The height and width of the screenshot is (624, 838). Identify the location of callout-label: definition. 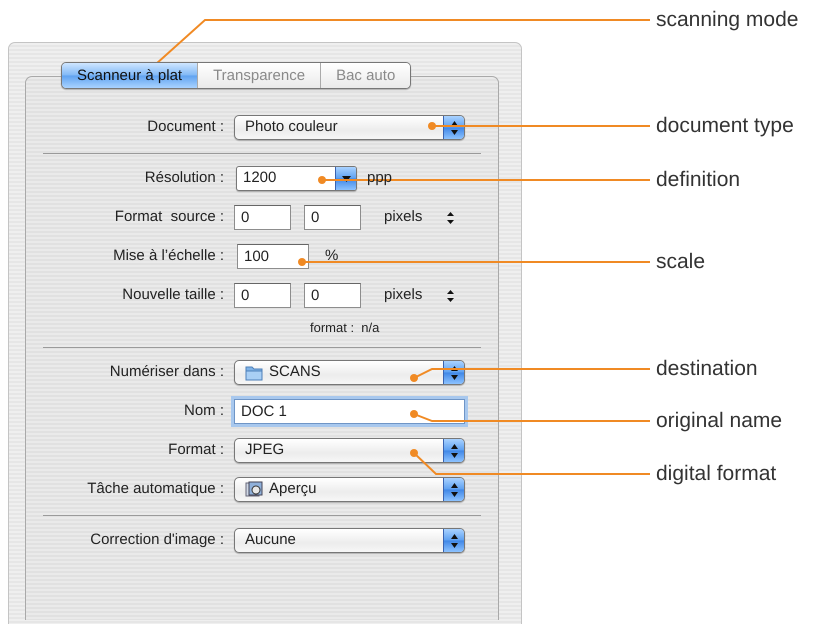
(698, 180).